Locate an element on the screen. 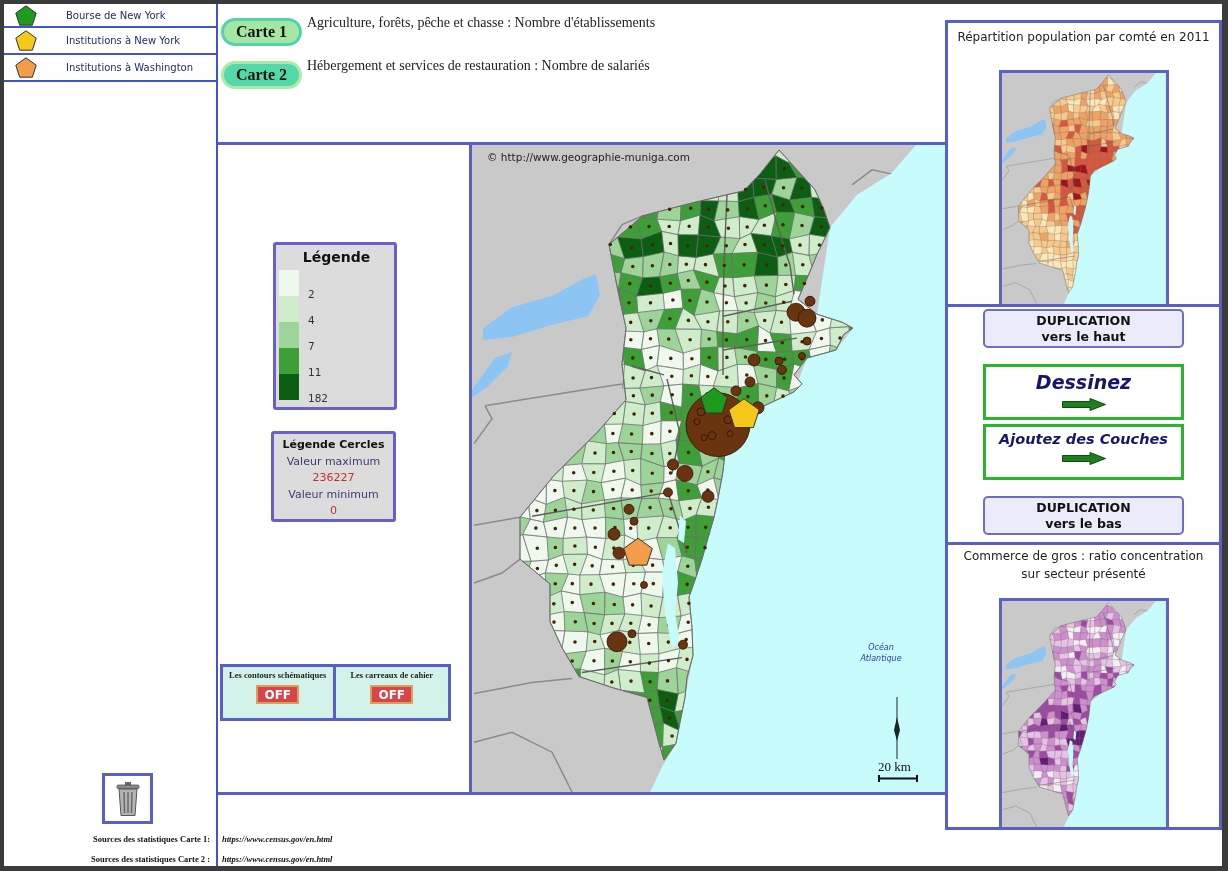 The width and height of the screenshot is (1228, 871). north-arrow-icon is located at coordinates (897, 728).